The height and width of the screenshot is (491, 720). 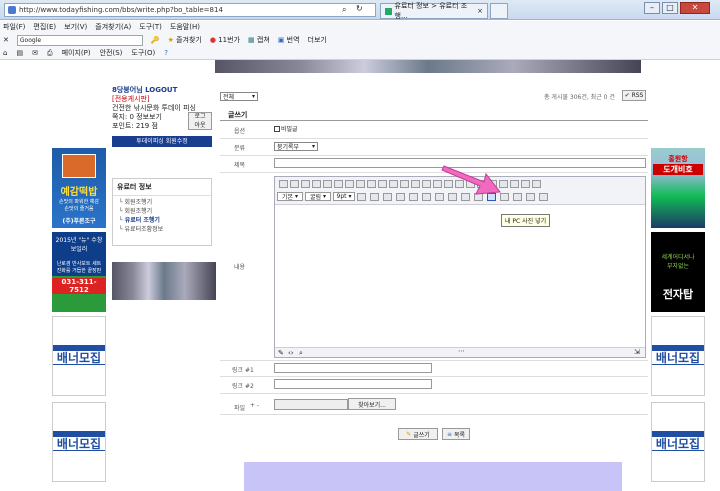 What do you see at coordinates (305, 184) in the screenshot?
I see `undo-icon` at bounding box center [305, 184].